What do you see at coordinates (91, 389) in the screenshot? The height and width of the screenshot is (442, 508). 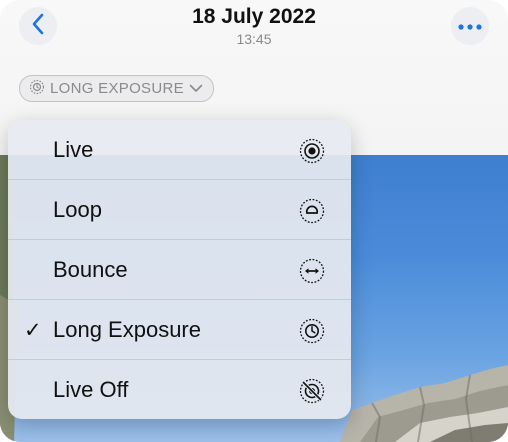 I see `menu-item-label: Live Off` at bounding box center [91, 389].